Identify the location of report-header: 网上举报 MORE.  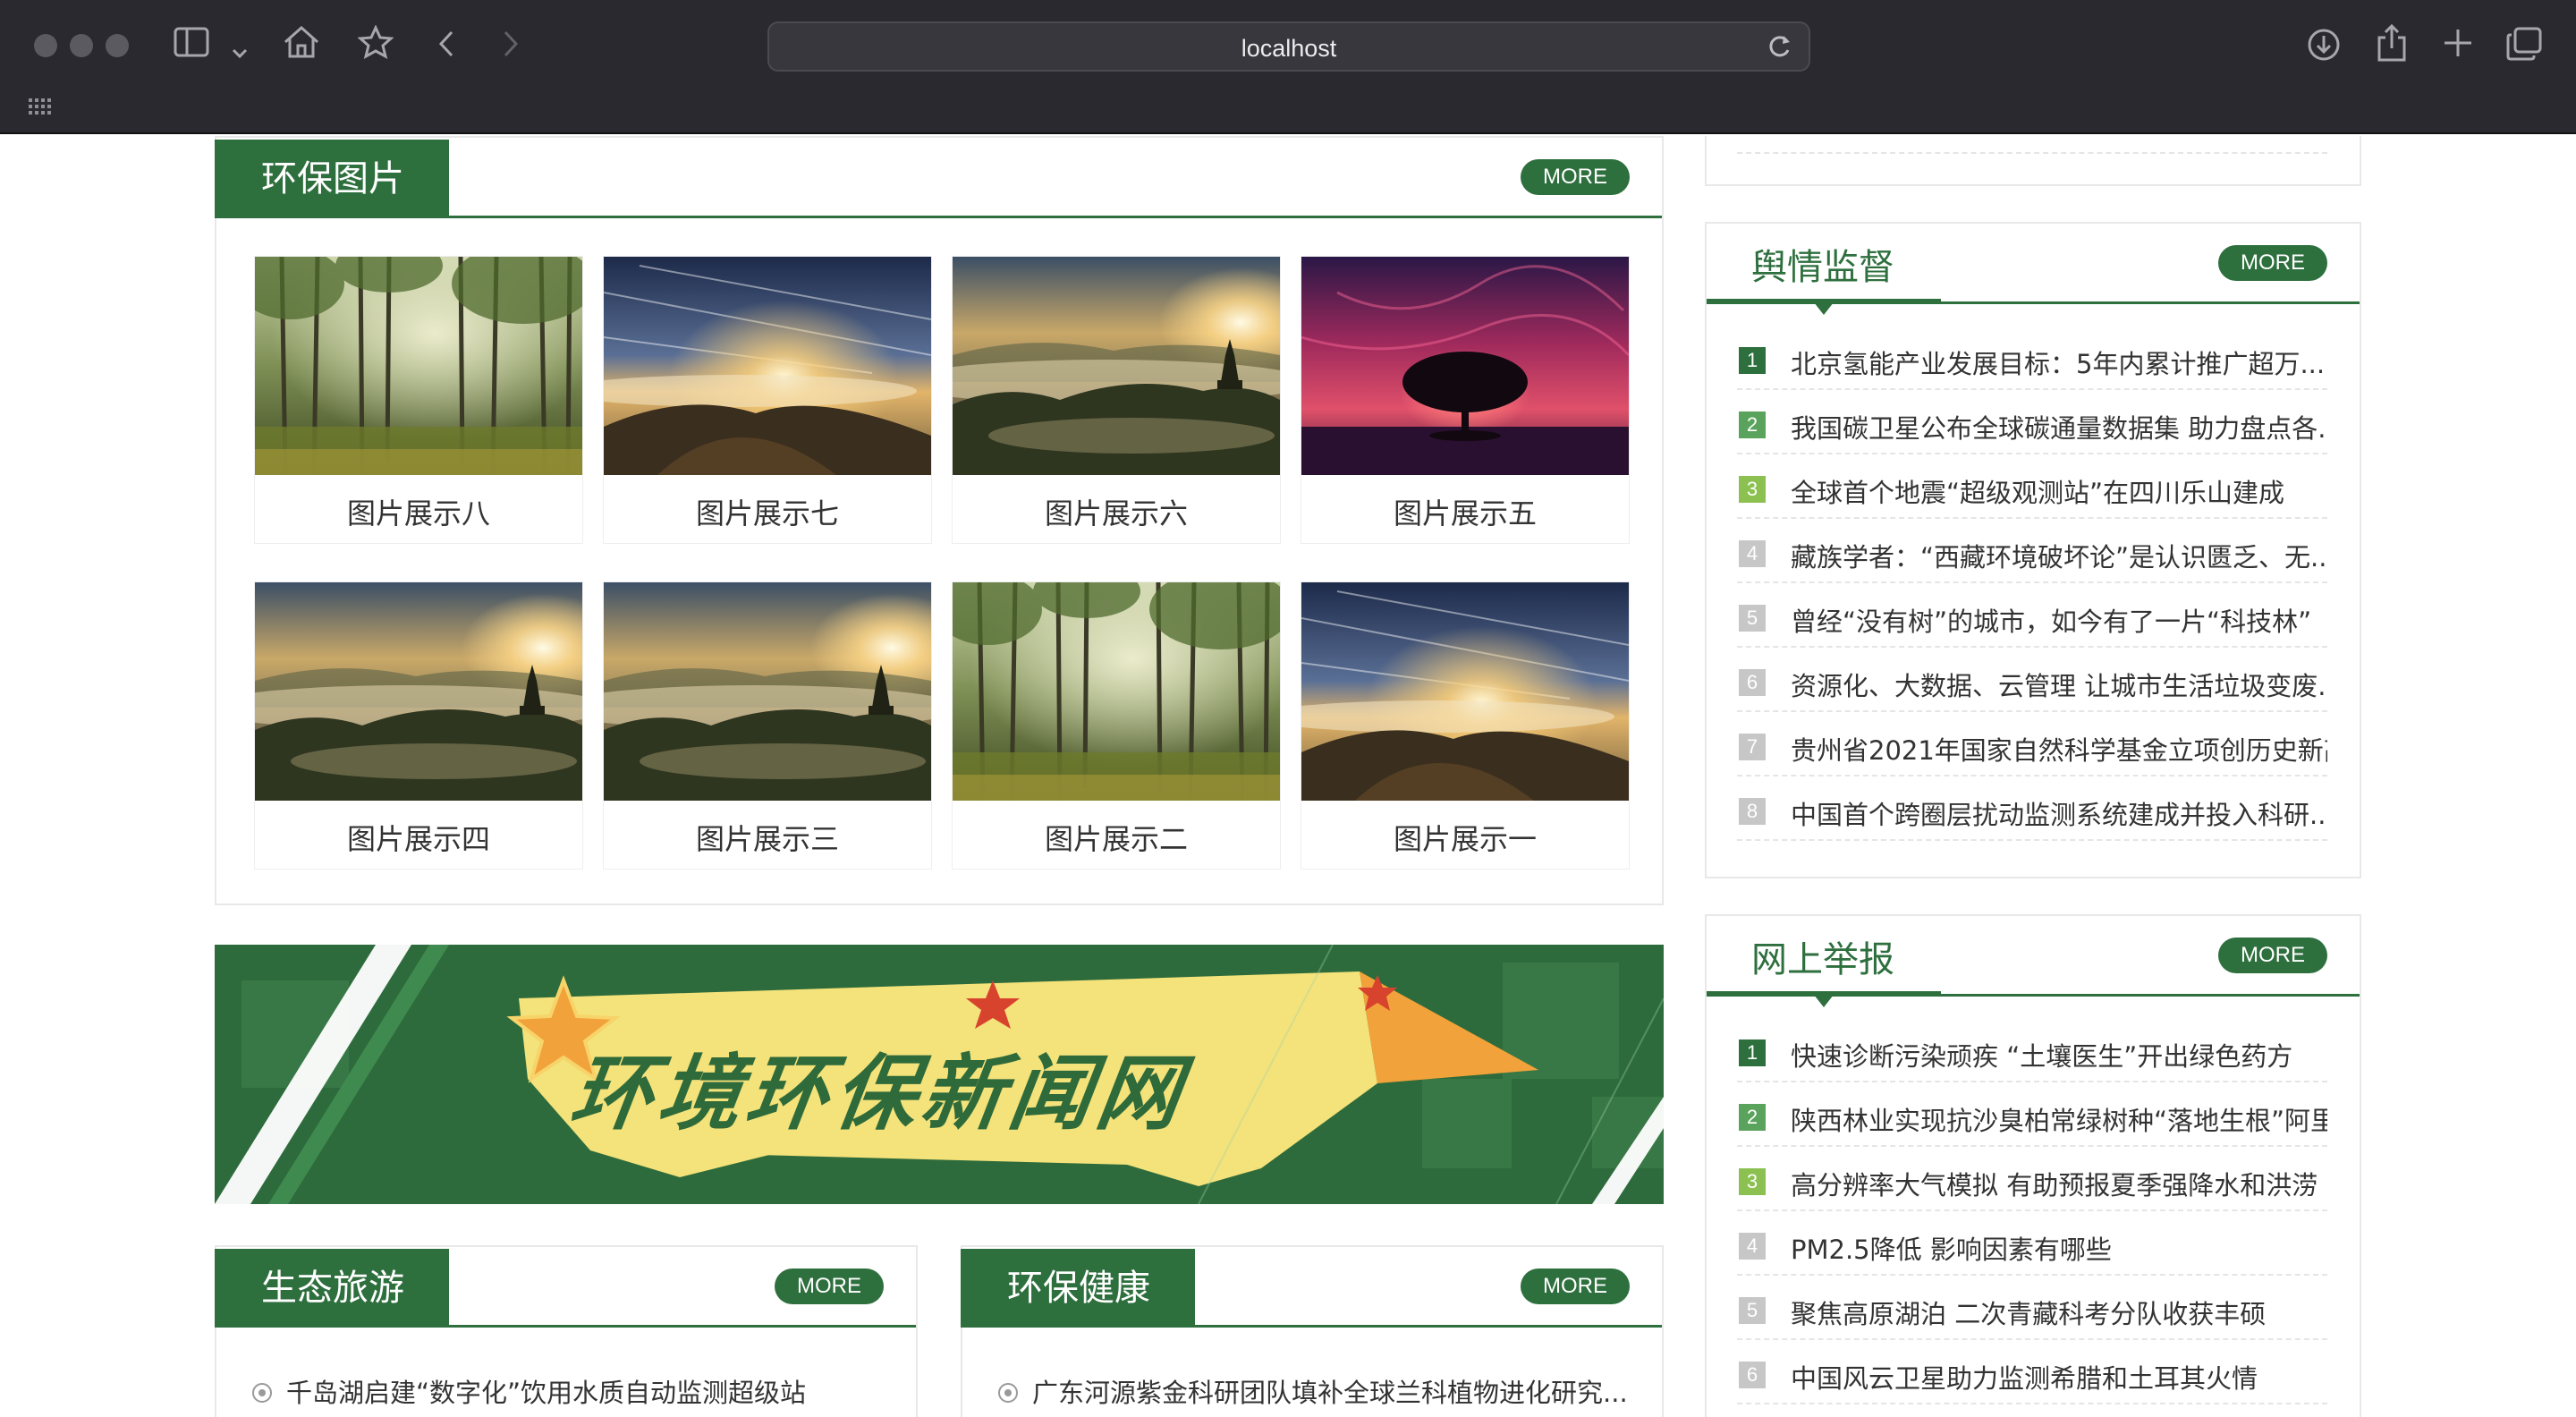
(2033, 962).